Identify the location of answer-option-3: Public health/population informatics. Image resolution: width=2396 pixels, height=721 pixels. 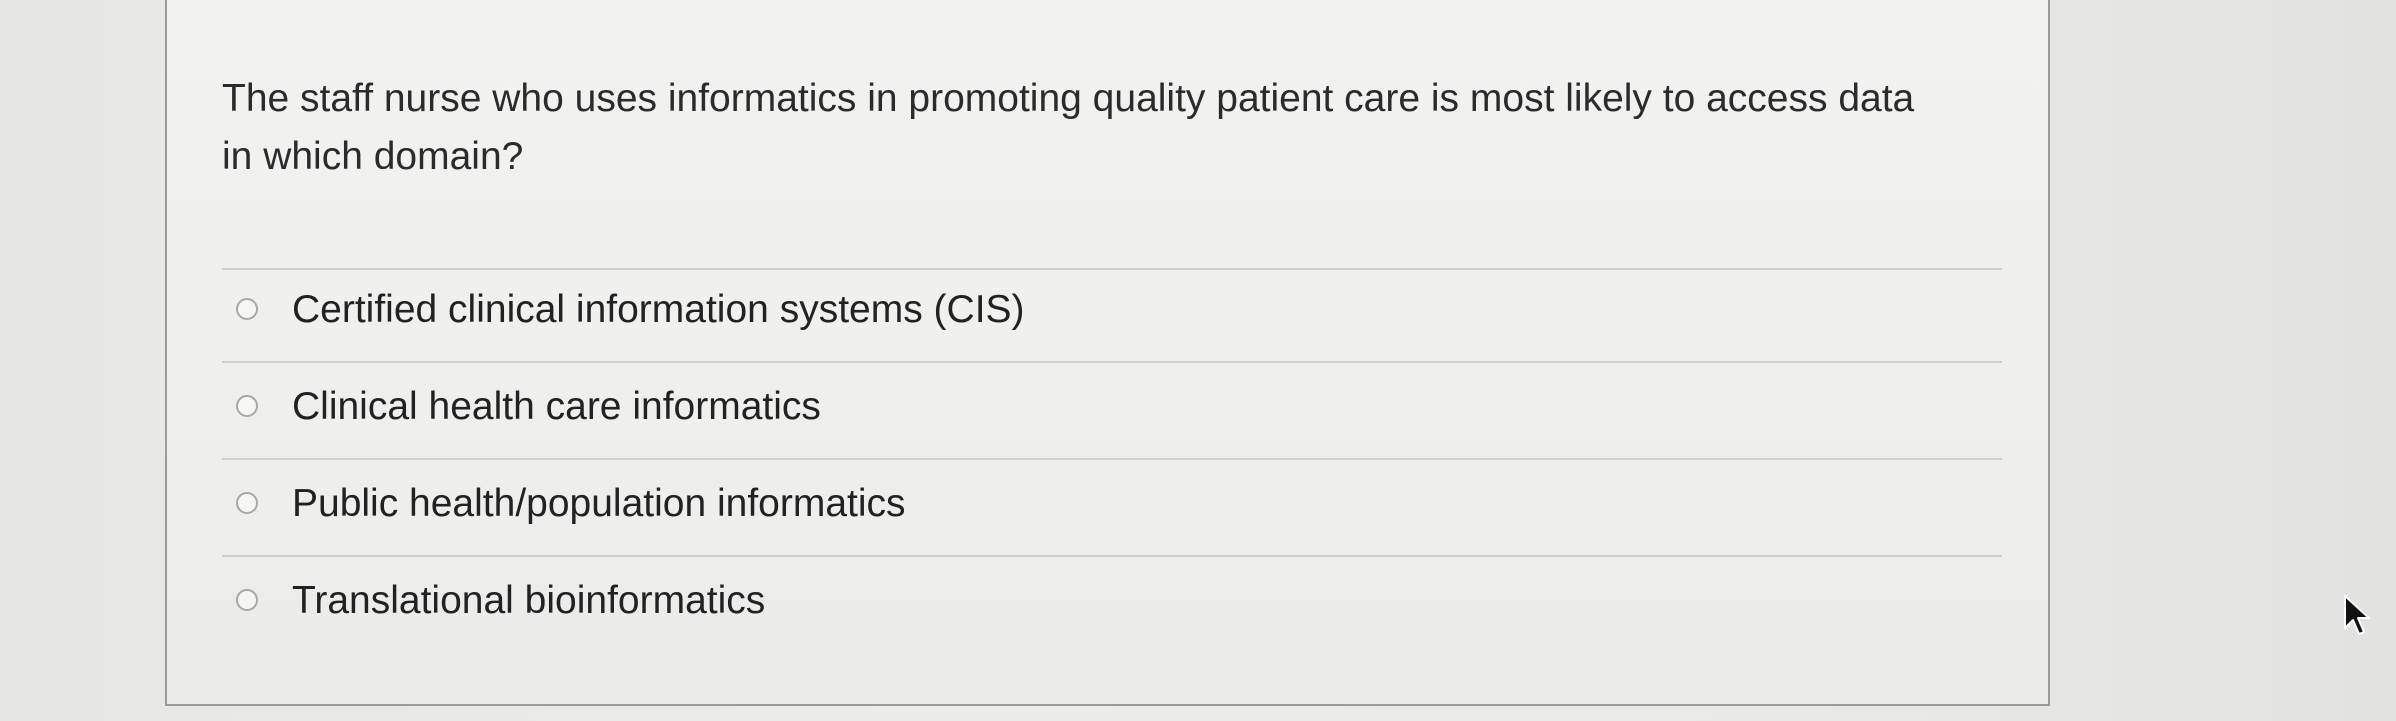
(1112, 508).